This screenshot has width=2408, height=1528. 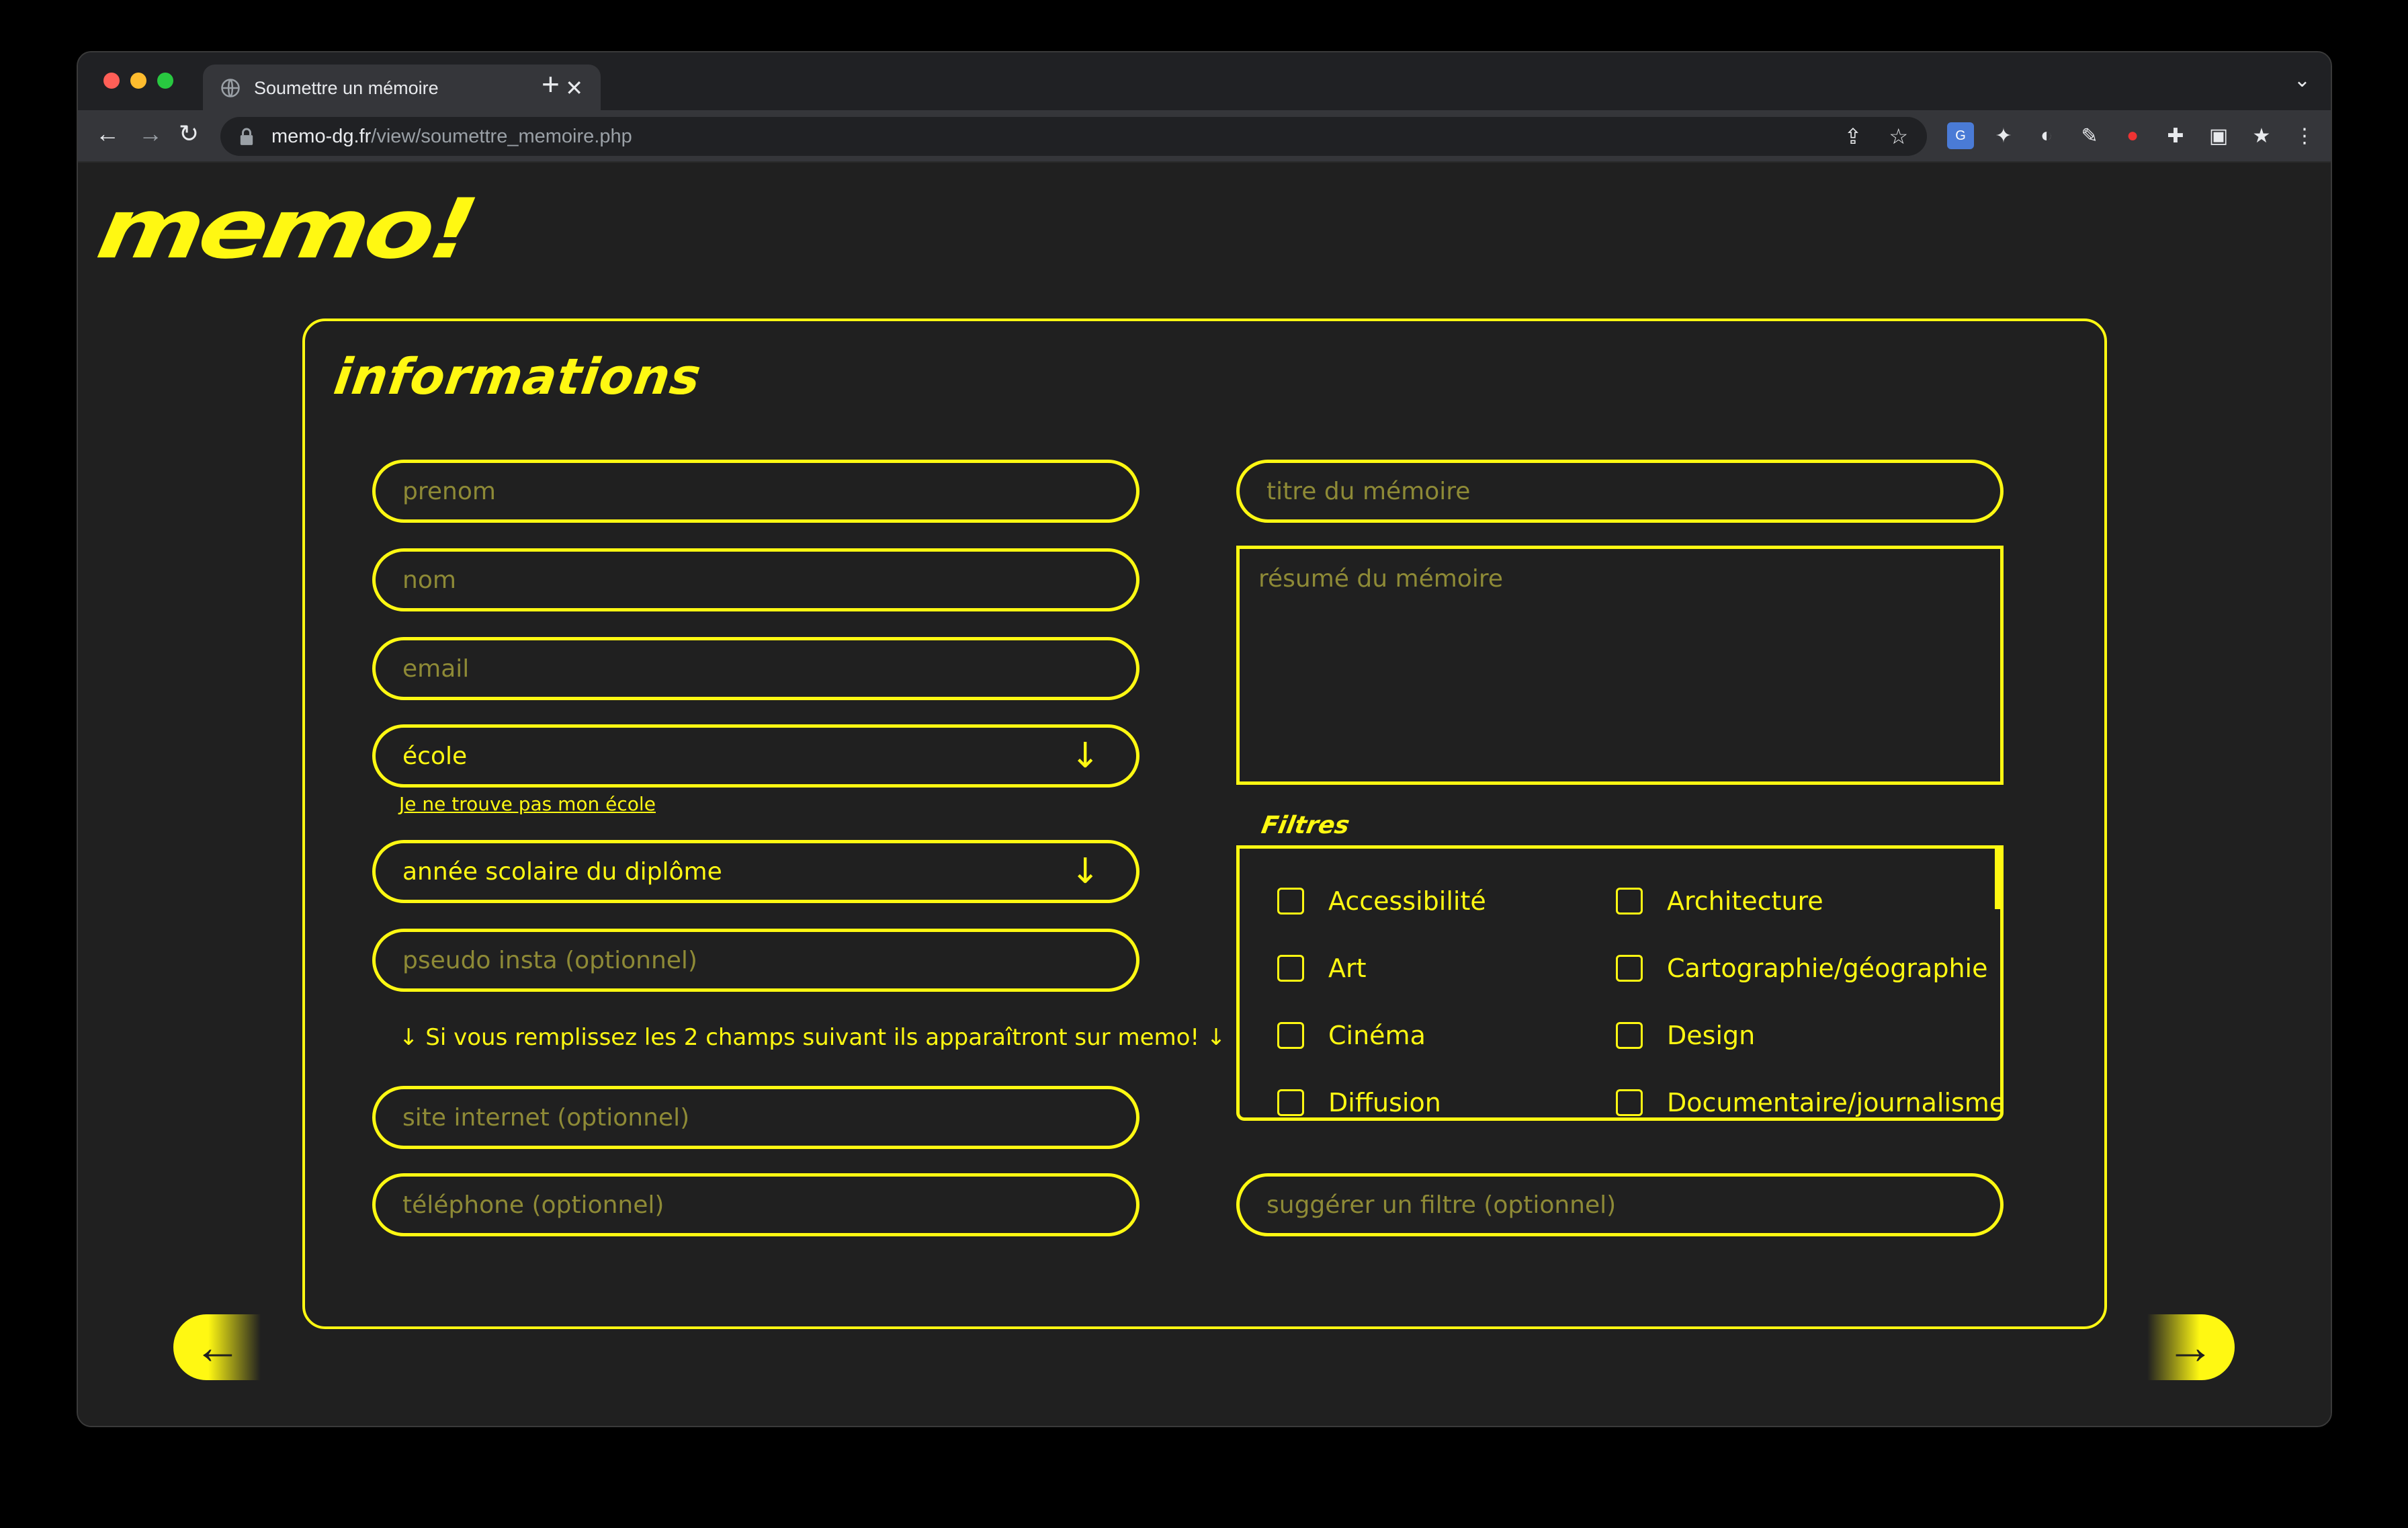 What do you see at coordinates (2089, 136) in the screenshot?
I see `eyedropper-extension-icon: ✎` at bounding box center [2089, 136].